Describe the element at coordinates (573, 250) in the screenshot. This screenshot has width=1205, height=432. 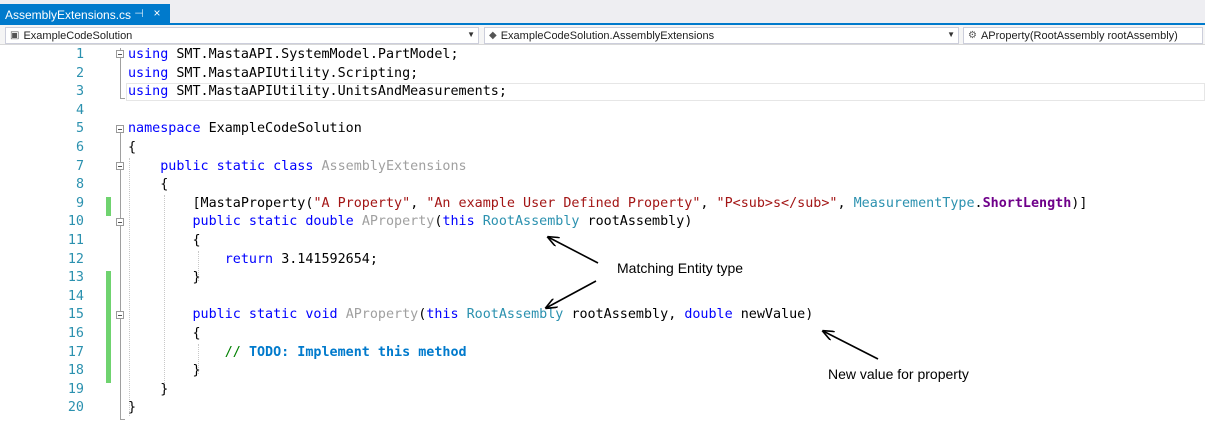
I see `arrow-to-getter-type` at that location.